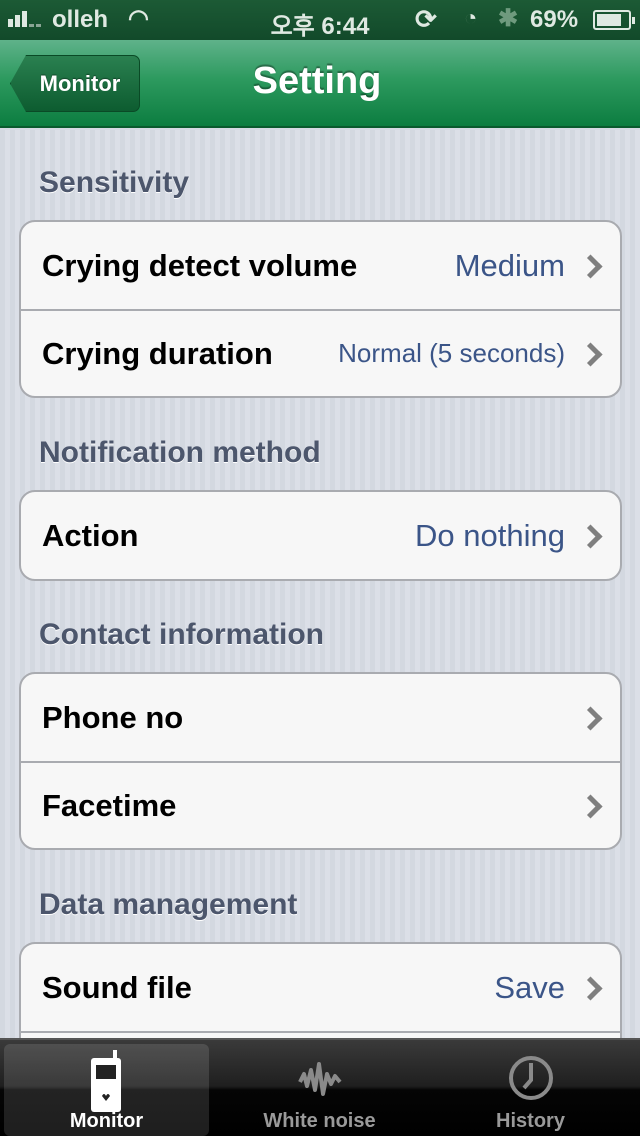 This screenshot has width=640, height=1136. I want to click on group-data-management: Sound file Save, so click(320, 990).